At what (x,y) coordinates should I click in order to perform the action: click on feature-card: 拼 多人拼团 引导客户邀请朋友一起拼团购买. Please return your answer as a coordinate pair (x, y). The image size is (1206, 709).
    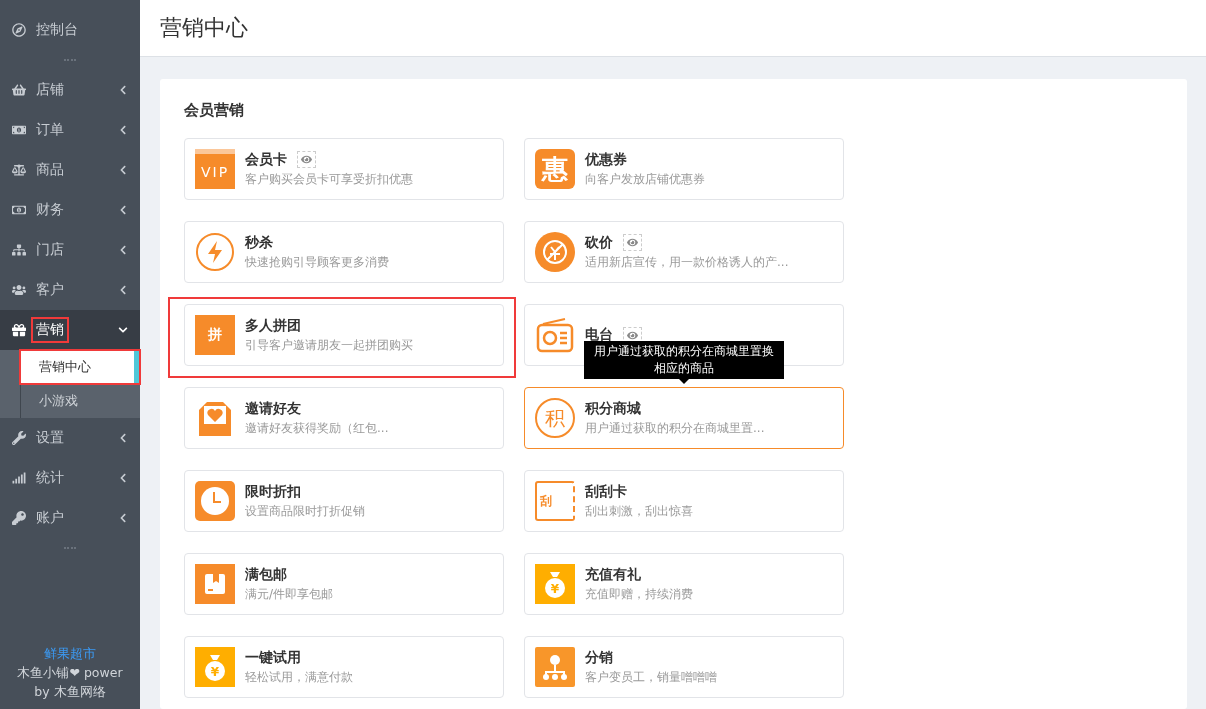
    Looking at the image, I should click on (344, 335).